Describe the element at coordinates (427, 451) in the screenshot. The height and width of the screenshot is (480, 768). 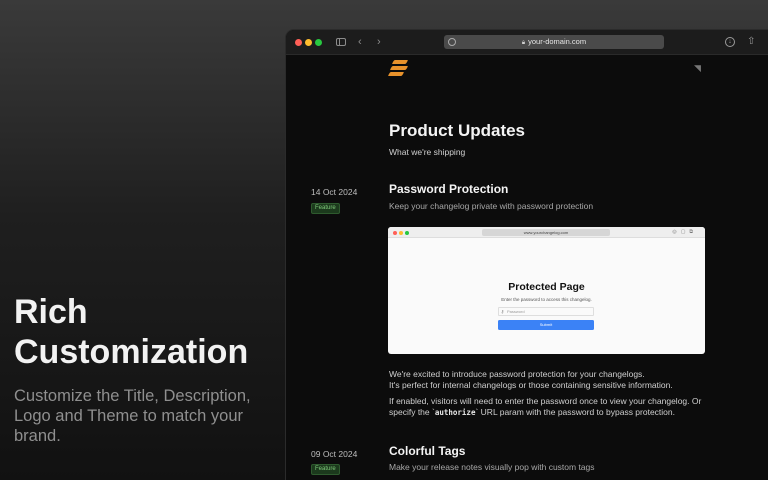
I see `entry-title: Colorful Tags` at that location.